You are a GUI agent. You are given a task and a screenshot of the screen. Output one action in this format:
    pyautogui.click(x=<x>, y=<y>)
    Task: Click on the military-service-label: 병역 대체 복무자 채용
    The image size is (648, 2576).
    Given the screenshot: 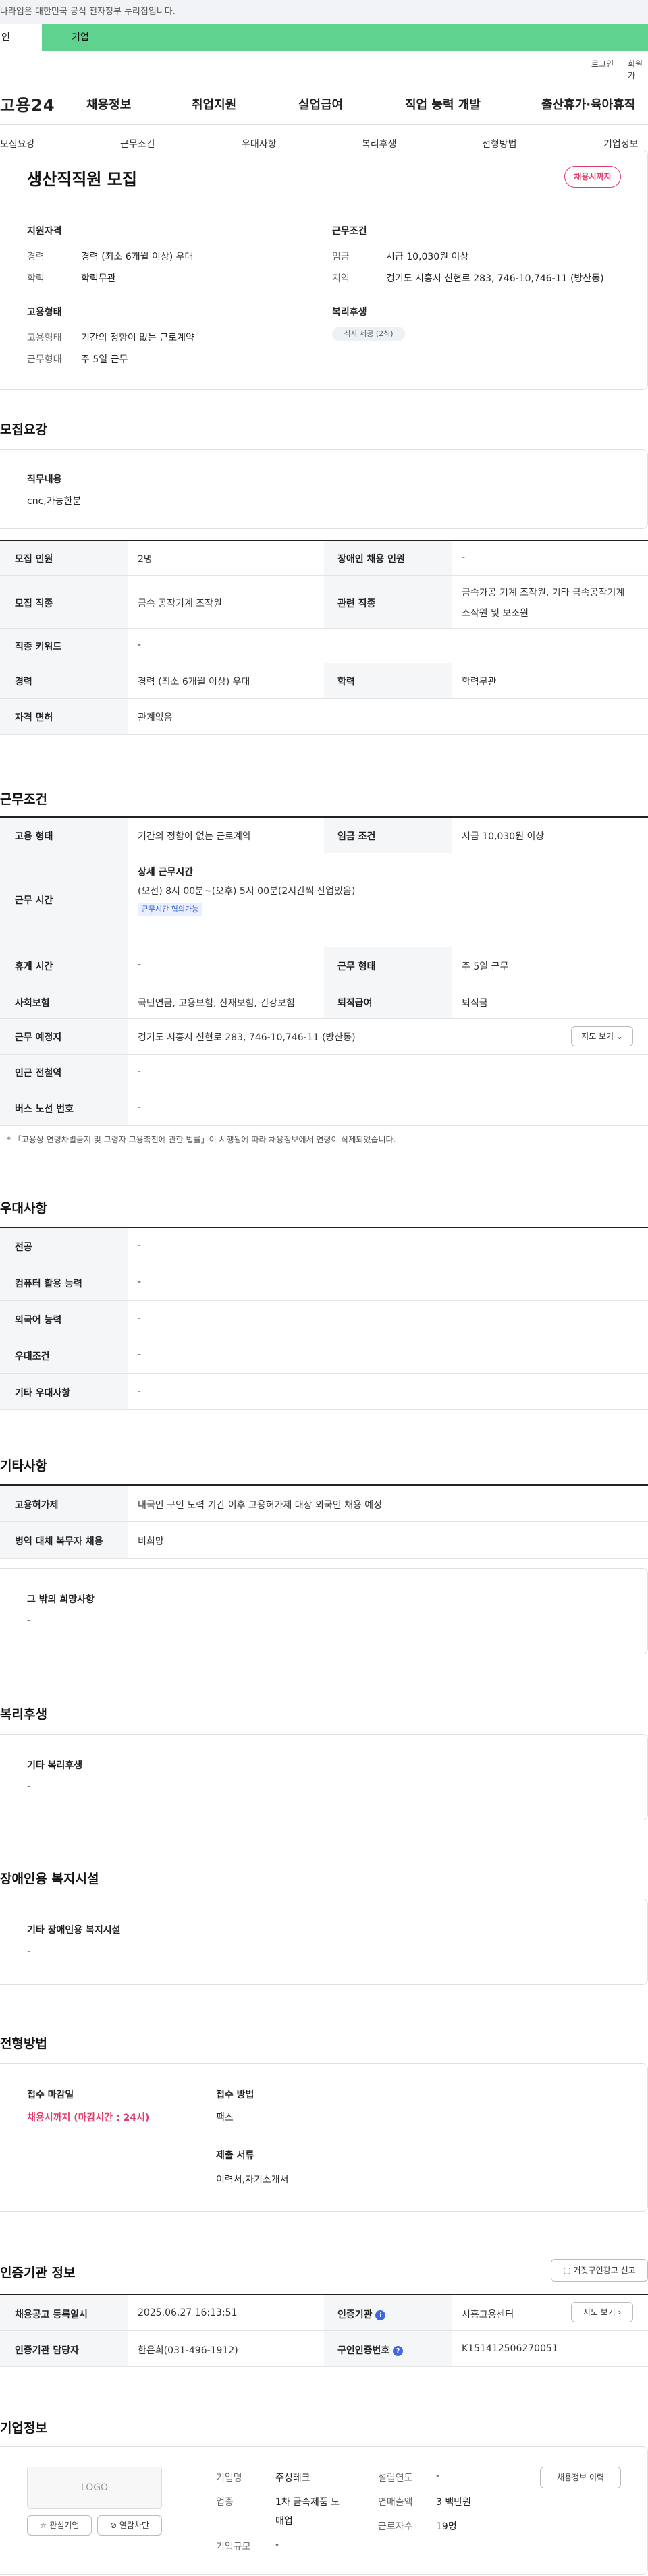 What is the action you would take?
    pyautogui.click(x=59, y=1541)
    